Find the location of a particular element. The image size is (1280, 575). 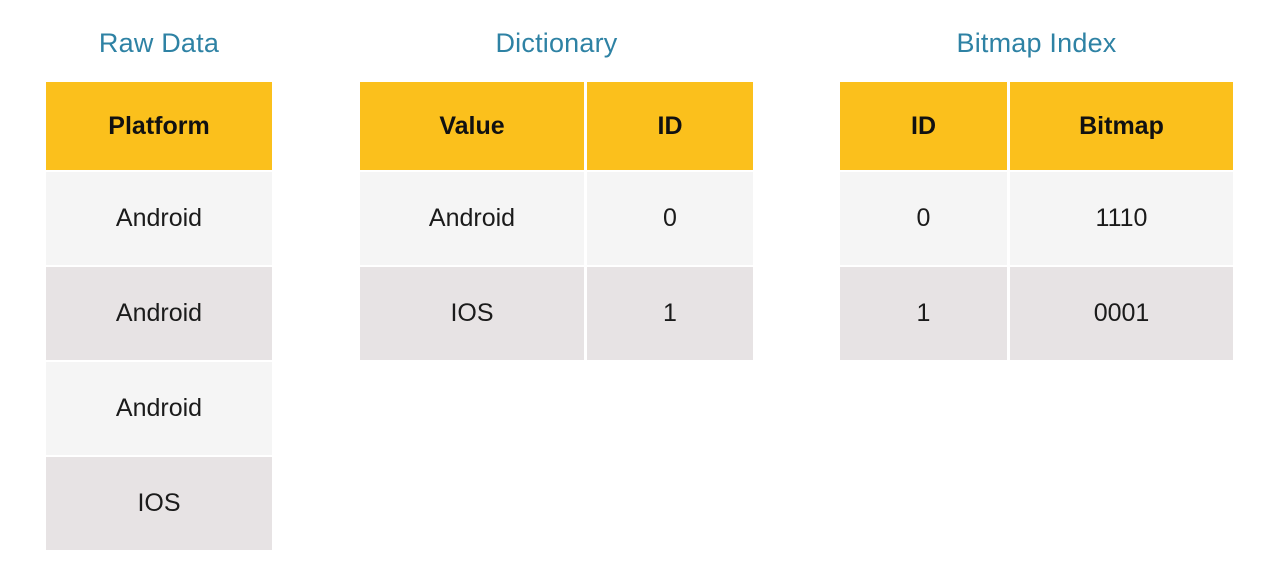

column-header-value: Value is located at coordinates (472, 126).